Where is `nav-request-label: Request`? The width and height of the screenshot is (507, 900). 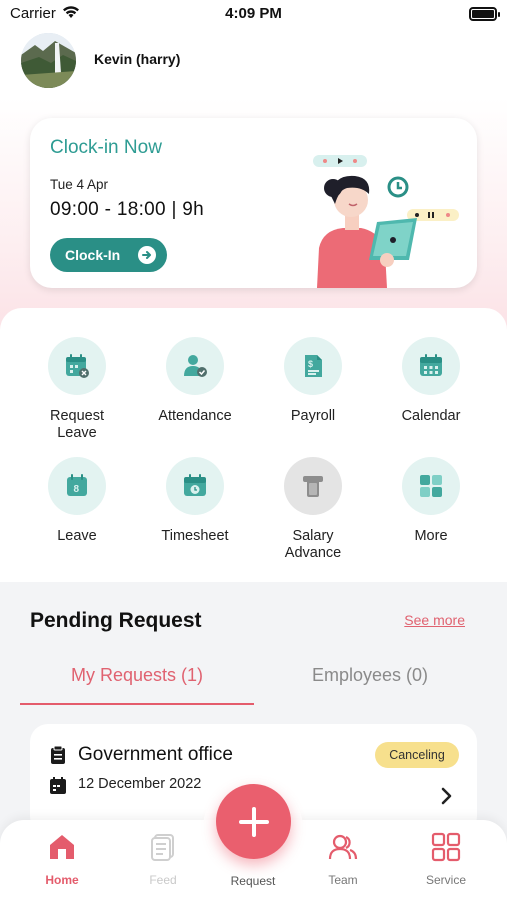 nav-request-label: Request is located at coordinates (253, 881).